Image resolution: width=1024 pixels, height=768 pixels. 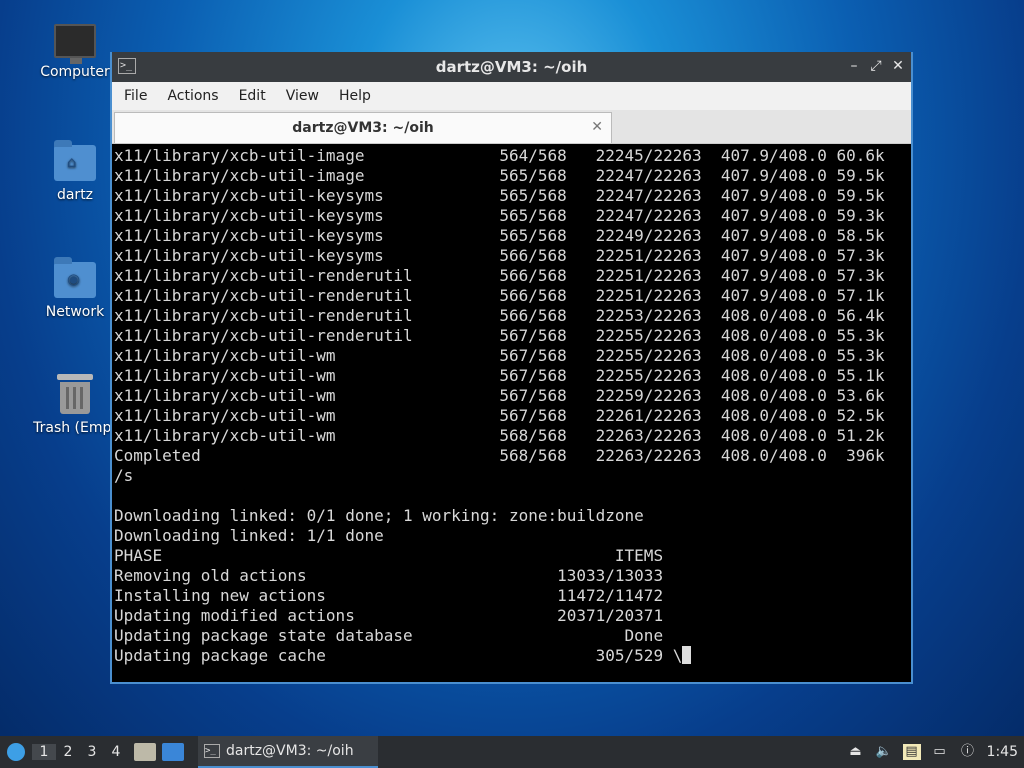 I want to click on menu-actions: Actions, so click(x=192, y=96).